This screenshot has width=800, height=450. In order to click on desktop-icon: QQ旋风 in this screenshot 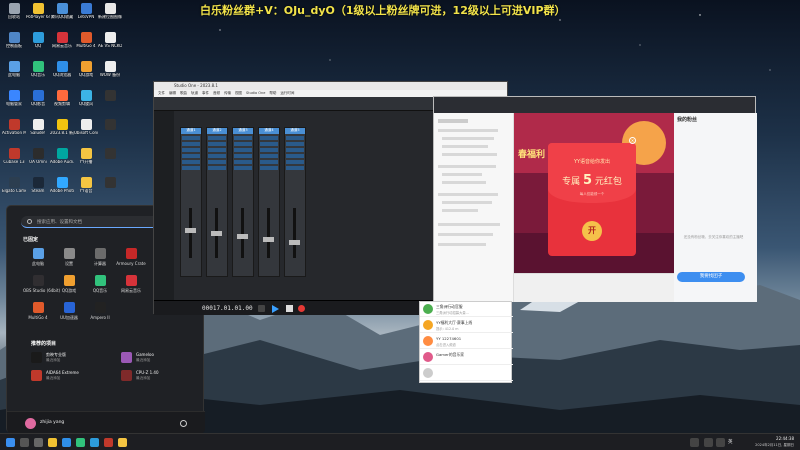, I will do `click(86, 101)`.